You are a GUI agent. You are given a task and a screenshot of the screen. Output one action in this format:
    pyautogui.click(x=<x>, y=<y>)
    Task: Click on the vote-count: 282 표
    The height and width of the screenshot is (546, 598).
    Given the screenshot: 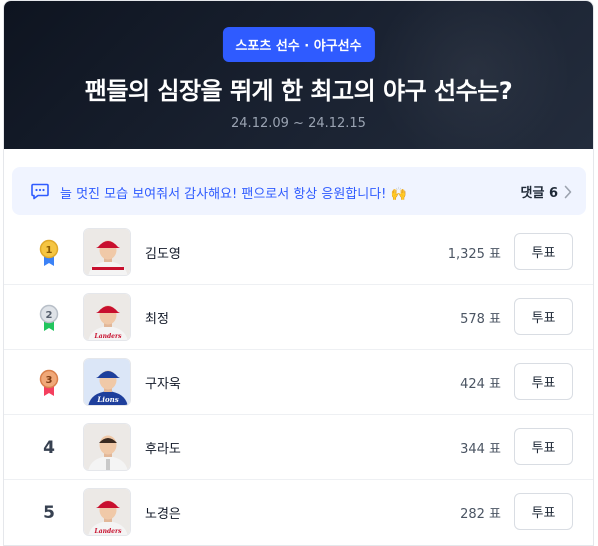 What is the action you would take?
    pyautogui.click(x=480, y=514)
    